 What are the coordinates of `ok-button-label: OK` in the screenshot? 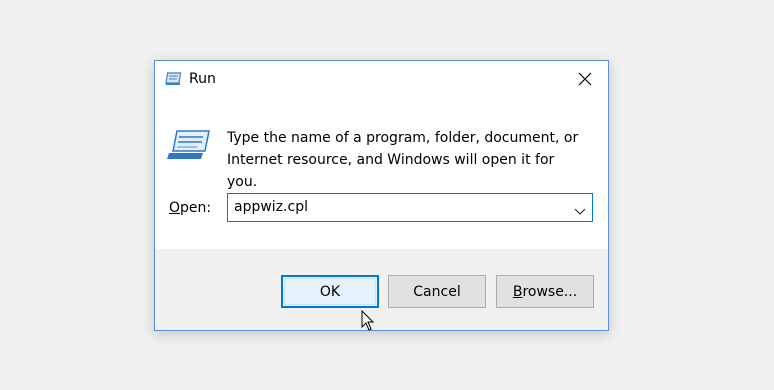 It's located at (330, 291).